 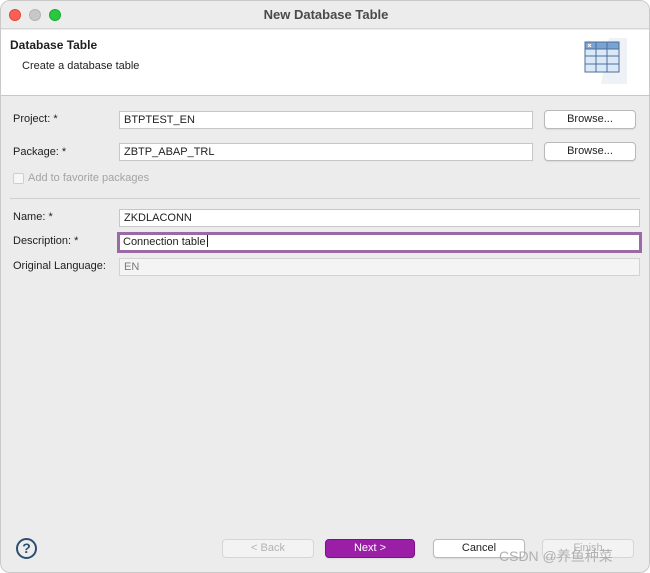 What do you see at coordinates (35, 119) in the screenshot?
I see `project-label: Project: *` at bounding box center [35, 119].